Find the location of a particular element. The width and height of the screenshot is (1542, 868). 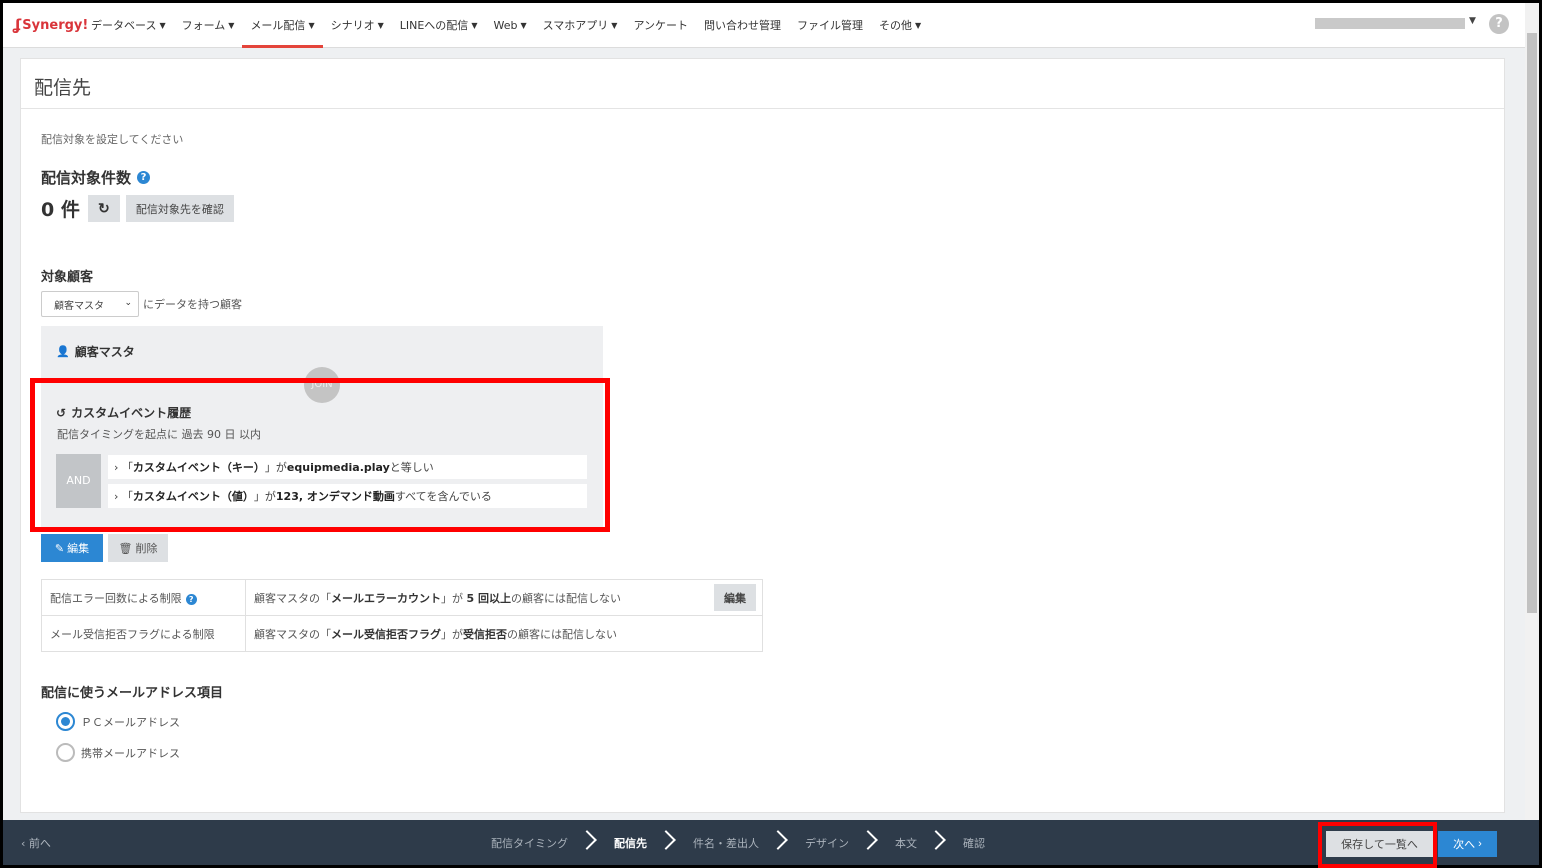

target-suffix: にデータを持つ顧客 is located at coordinates (192, 304).